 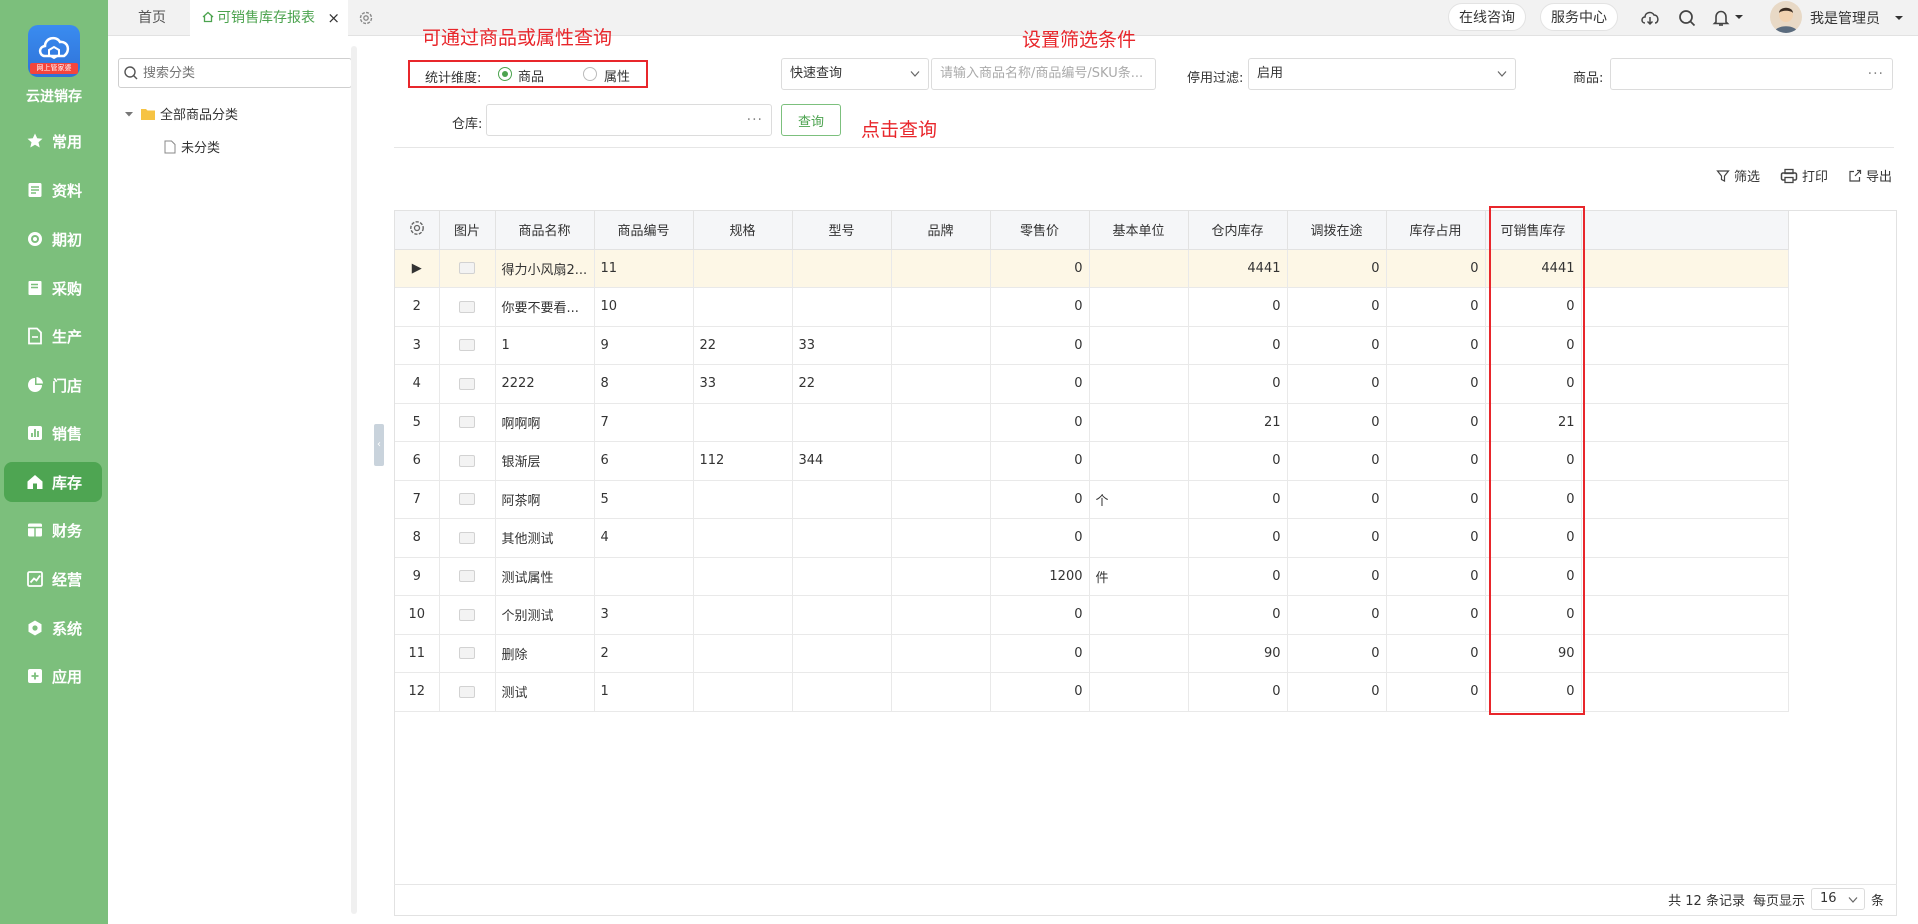 What do you see at coordinates (1721, 18) in the screenshot?
I see `bell-icon` at bounding box center [1721, 18].